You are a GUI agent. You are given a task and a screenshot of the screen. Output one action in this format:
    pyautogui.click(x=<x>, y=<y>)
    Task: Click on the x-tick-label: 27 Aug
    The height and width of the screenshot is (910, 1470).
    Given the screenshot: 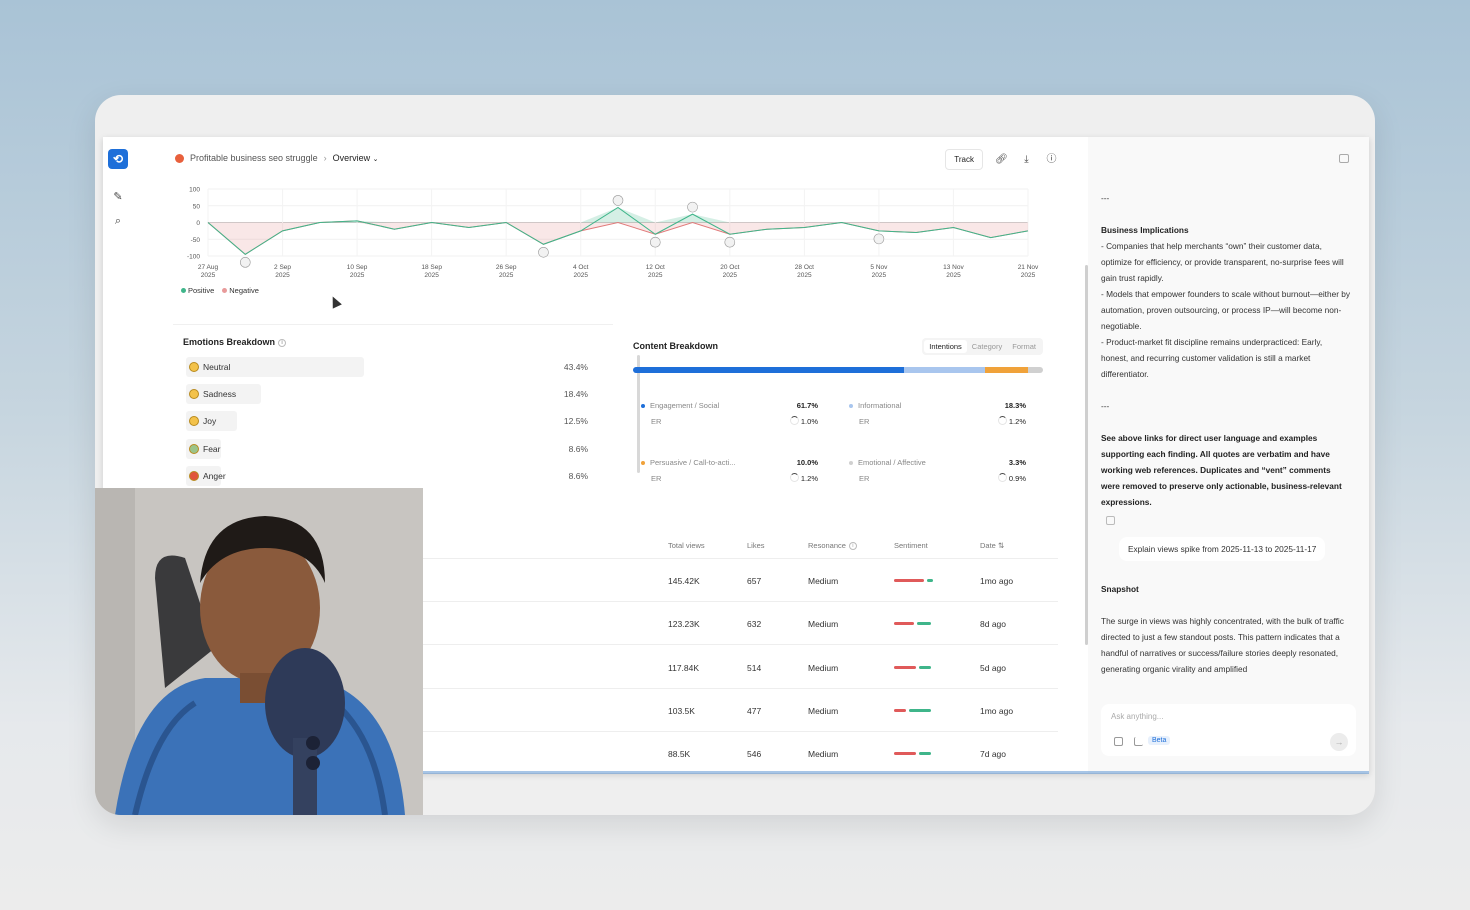 What is the action you would take?
    pyautogui.click(x=208, y=267)
    